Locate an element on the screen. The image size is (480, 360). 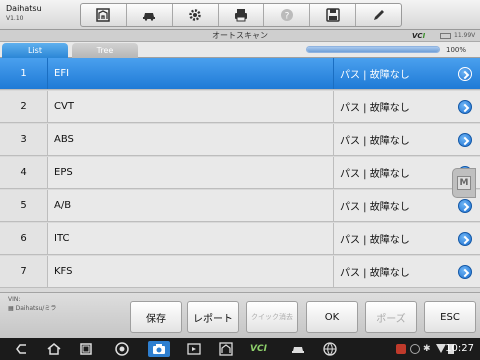
system-name: ITC is located at coordinates (191, 238).